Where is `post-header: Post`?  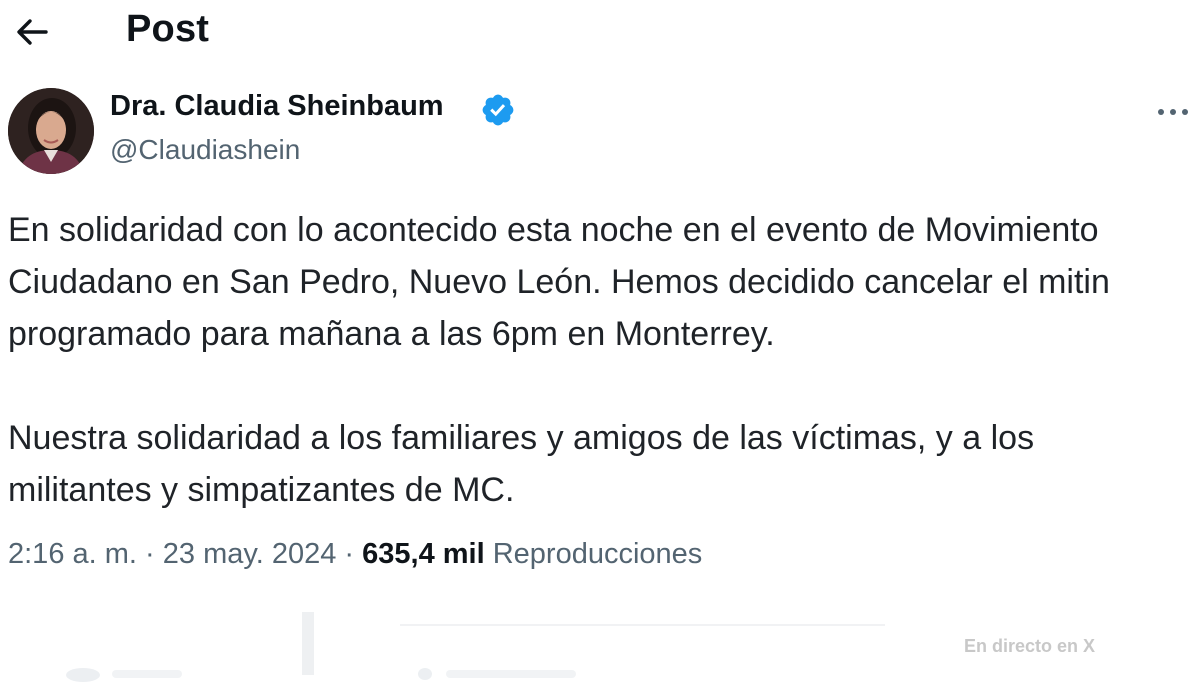
post-header: Post is located at coordinates (600, 32).